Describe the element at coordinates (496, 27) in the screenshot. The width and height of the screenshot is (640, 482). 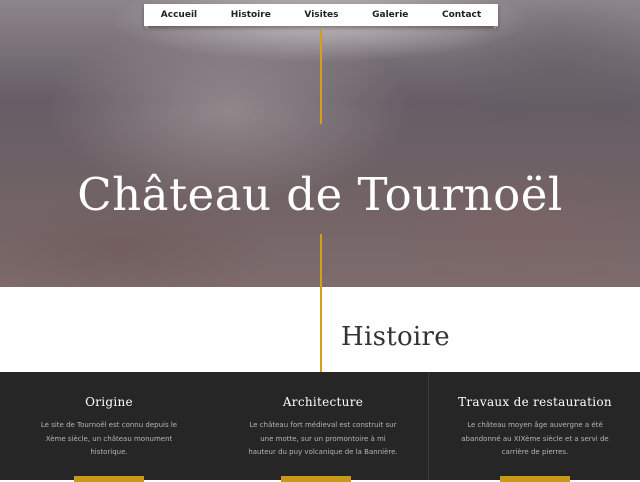
I see `nav-ribbon-fold-right` at that location.